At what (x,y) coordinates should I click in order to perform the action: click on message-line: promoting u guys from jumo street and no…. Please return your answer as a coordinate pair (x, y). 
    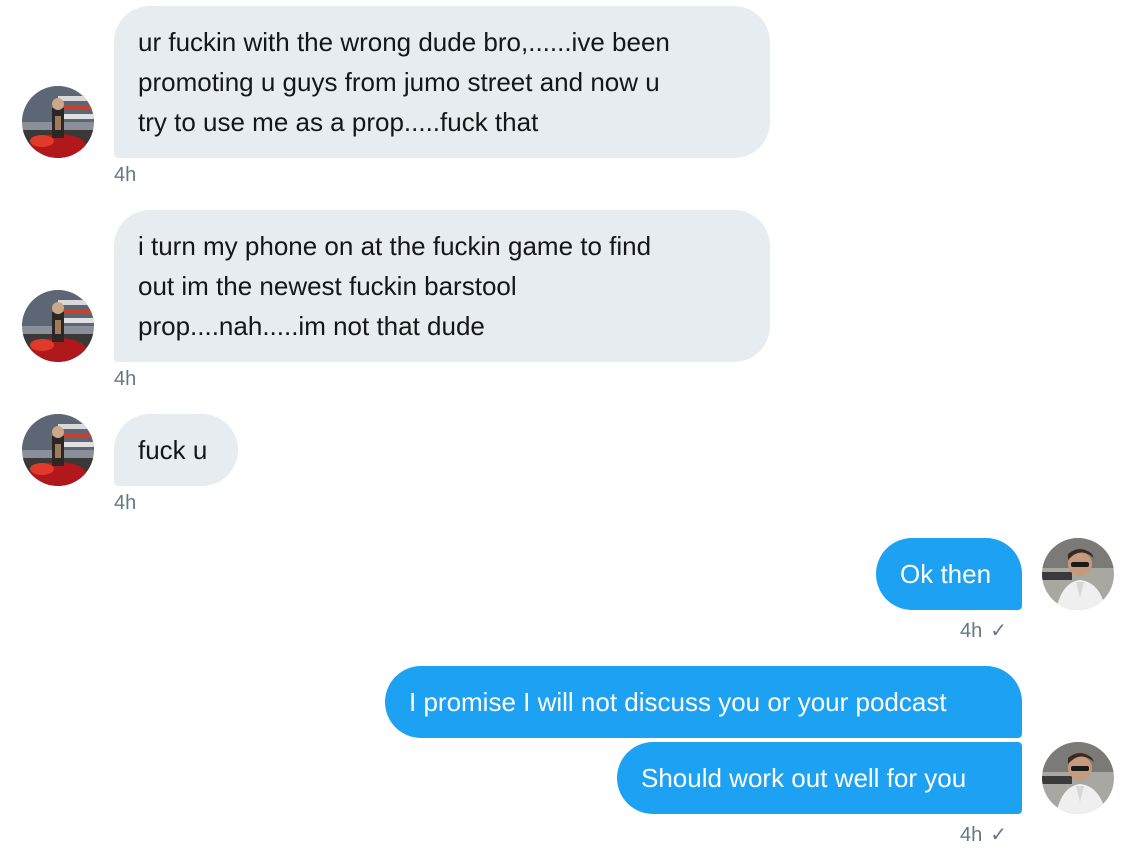
    Looking at the image, I should click on (399, 82).